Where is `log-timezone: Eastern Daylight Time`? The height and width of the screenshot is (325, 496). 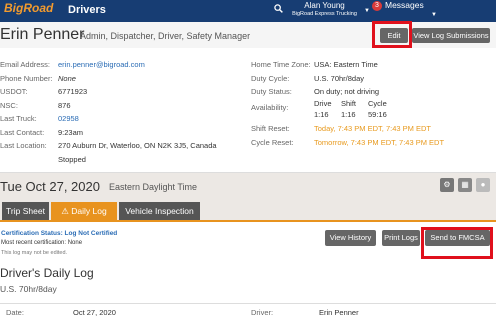
log-timezone: Eastern Daylight Time is located at coordinates (153, 187).